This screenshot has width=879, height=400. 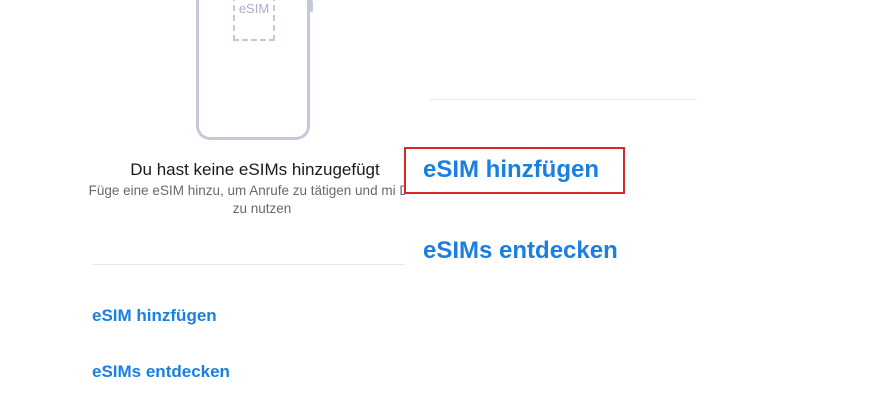 I want to click on zoom-add-esim-link: eSIM hinzfügen, so click(x=511, y=170).